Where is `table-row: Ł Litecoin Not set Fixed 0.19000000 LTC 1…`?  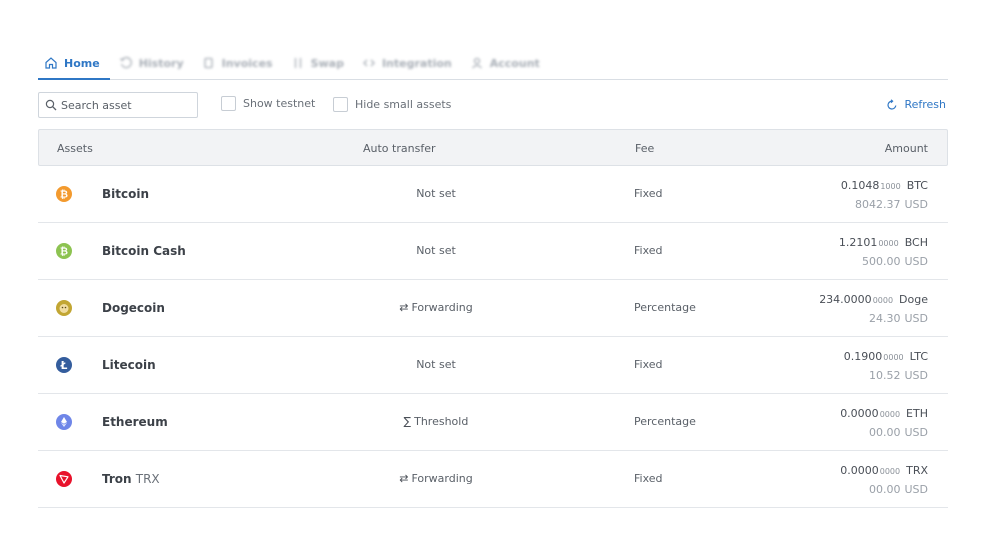
table-row: Ł Litecoin Not set Fixed 0.19000000 LTC 1… is located at coordinates (493, 365).